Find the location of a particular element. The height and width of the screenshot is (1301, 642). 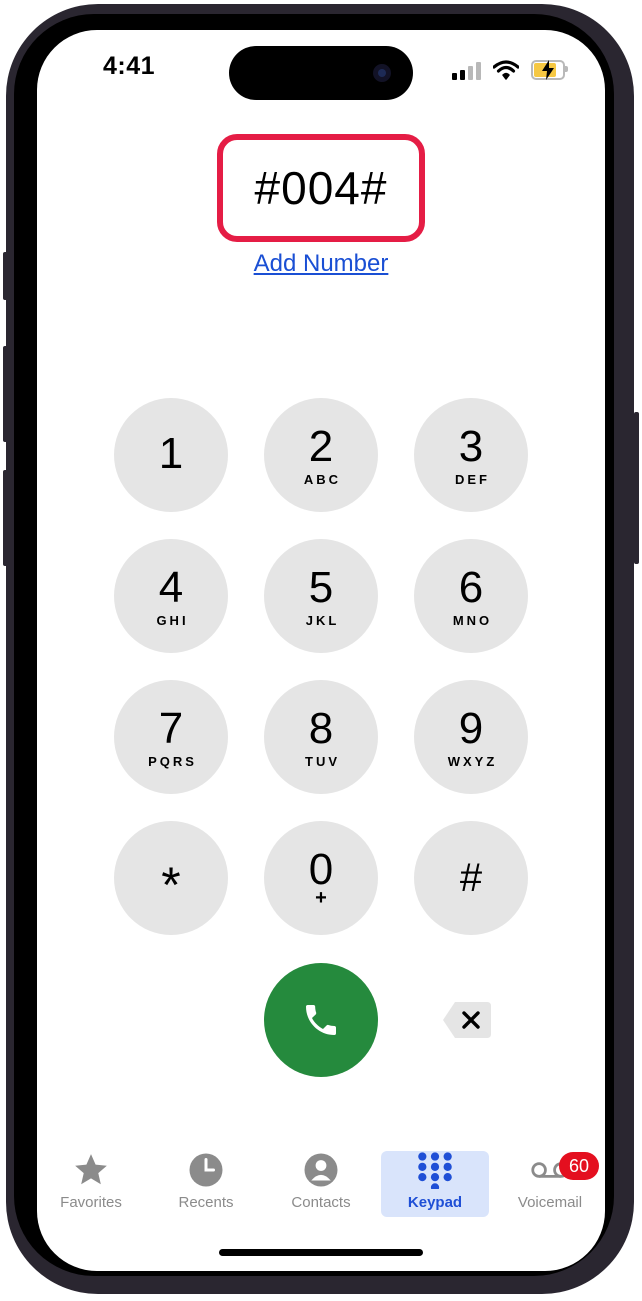

tab-label: Voicemail is located at coordinates (550, 1202).